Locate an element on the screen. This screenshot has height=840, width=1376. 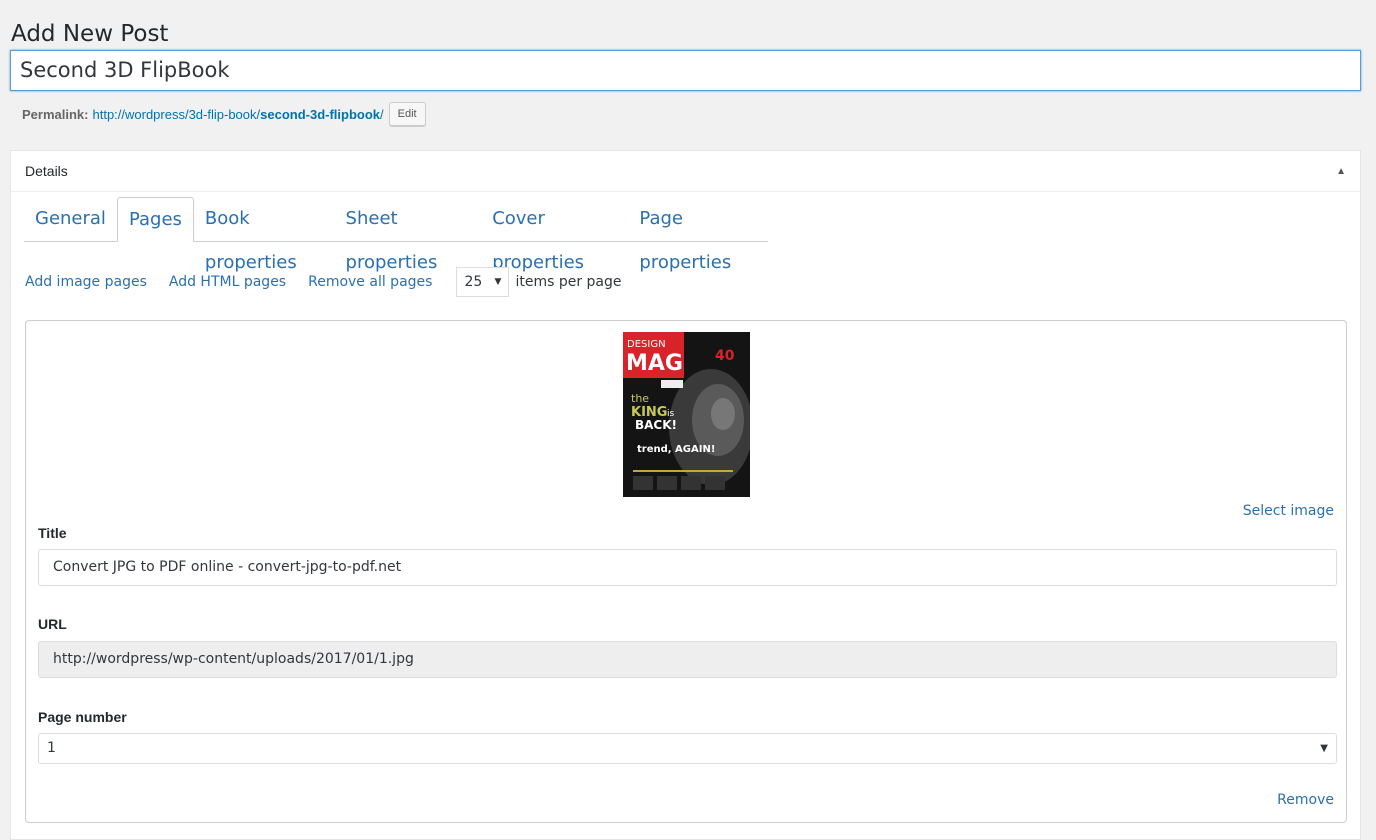
cover-line1: the is located at coordinates (640, 398).